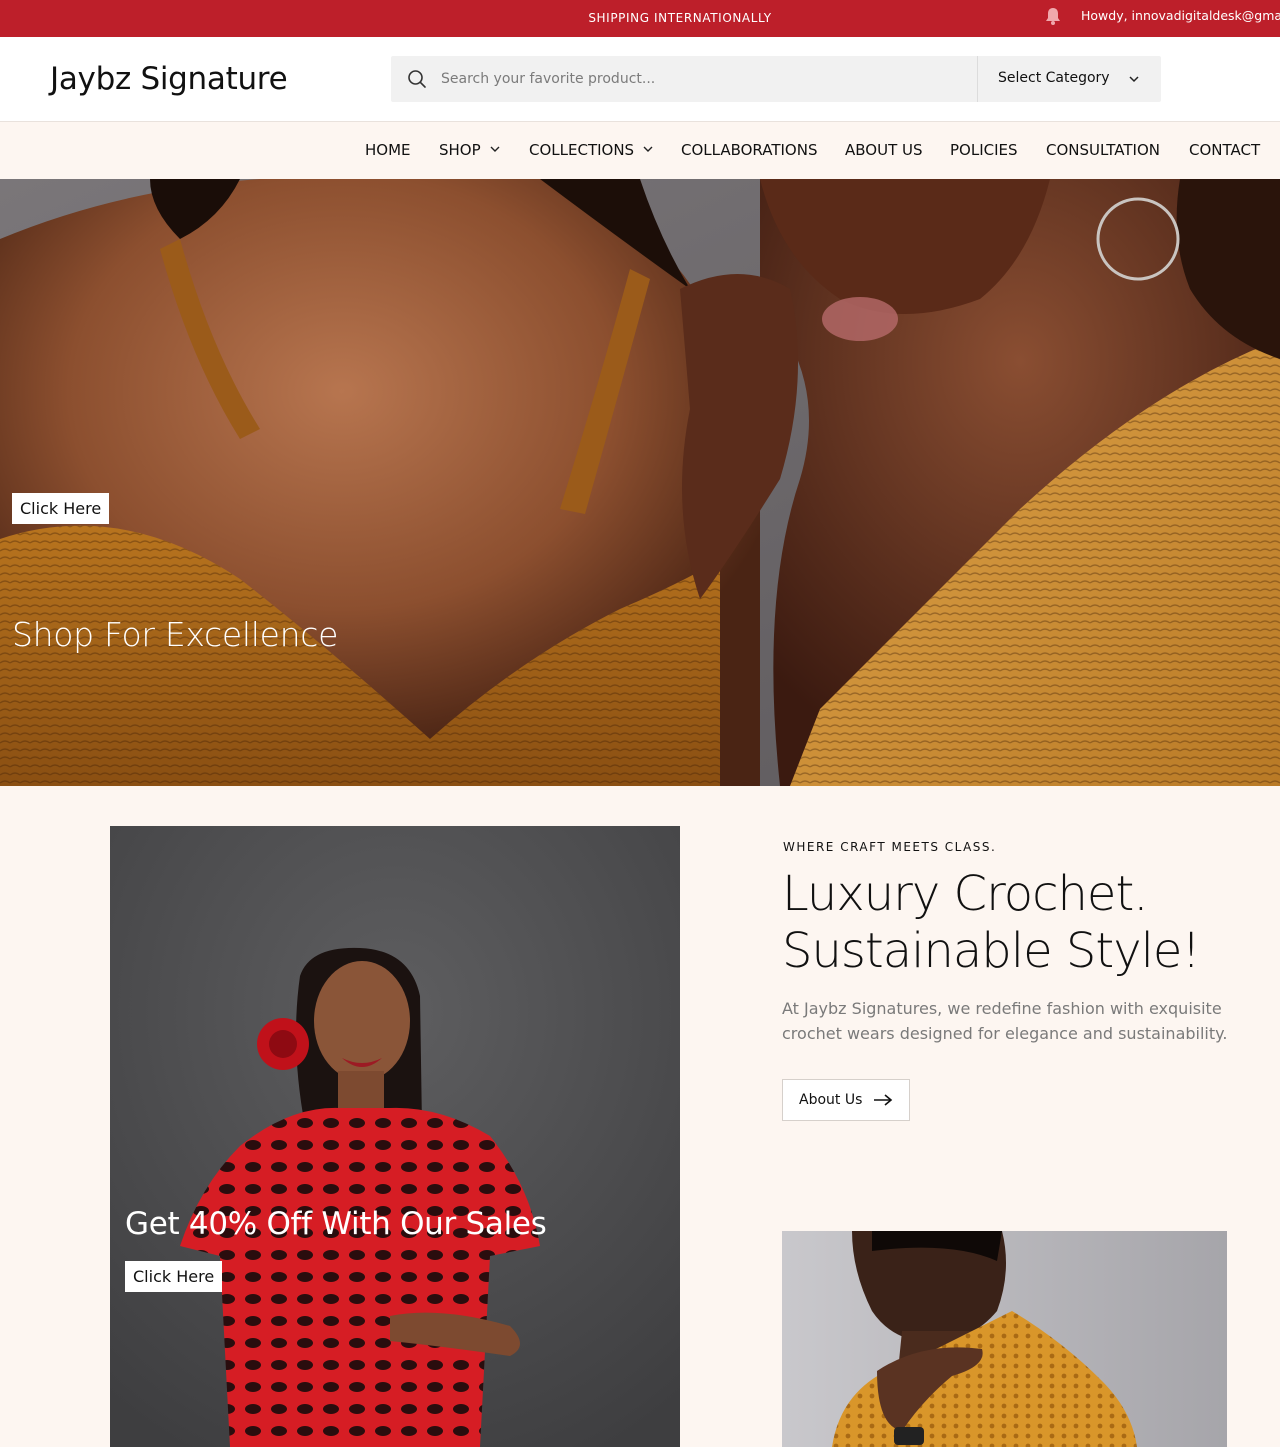 The image size is (1280, 1447). I want to click on about-us-label: About Us, so click(831, 1100).